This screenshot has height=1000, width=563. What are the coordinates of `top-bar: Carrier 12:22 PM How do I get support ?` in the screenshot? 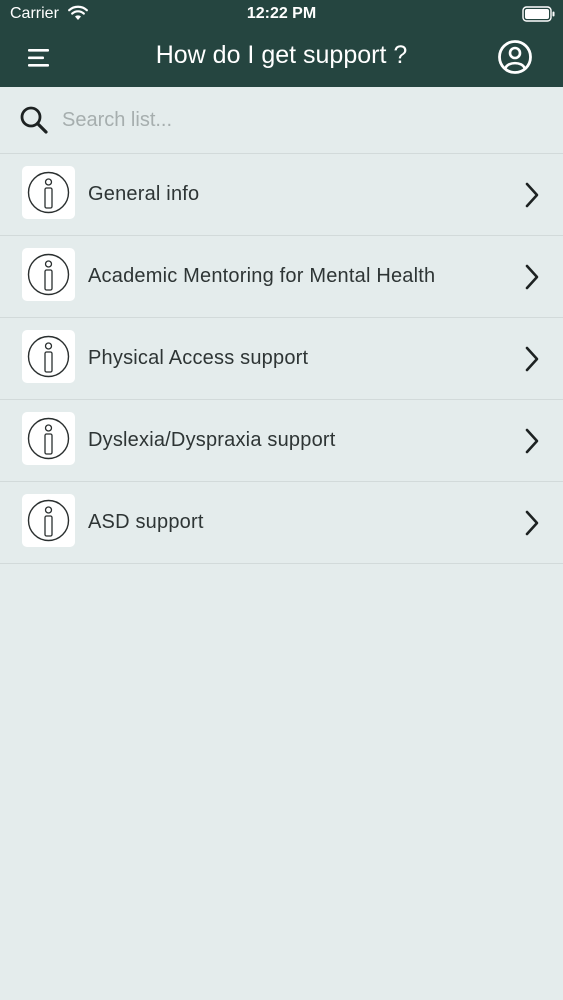 It's located at (281, 43).